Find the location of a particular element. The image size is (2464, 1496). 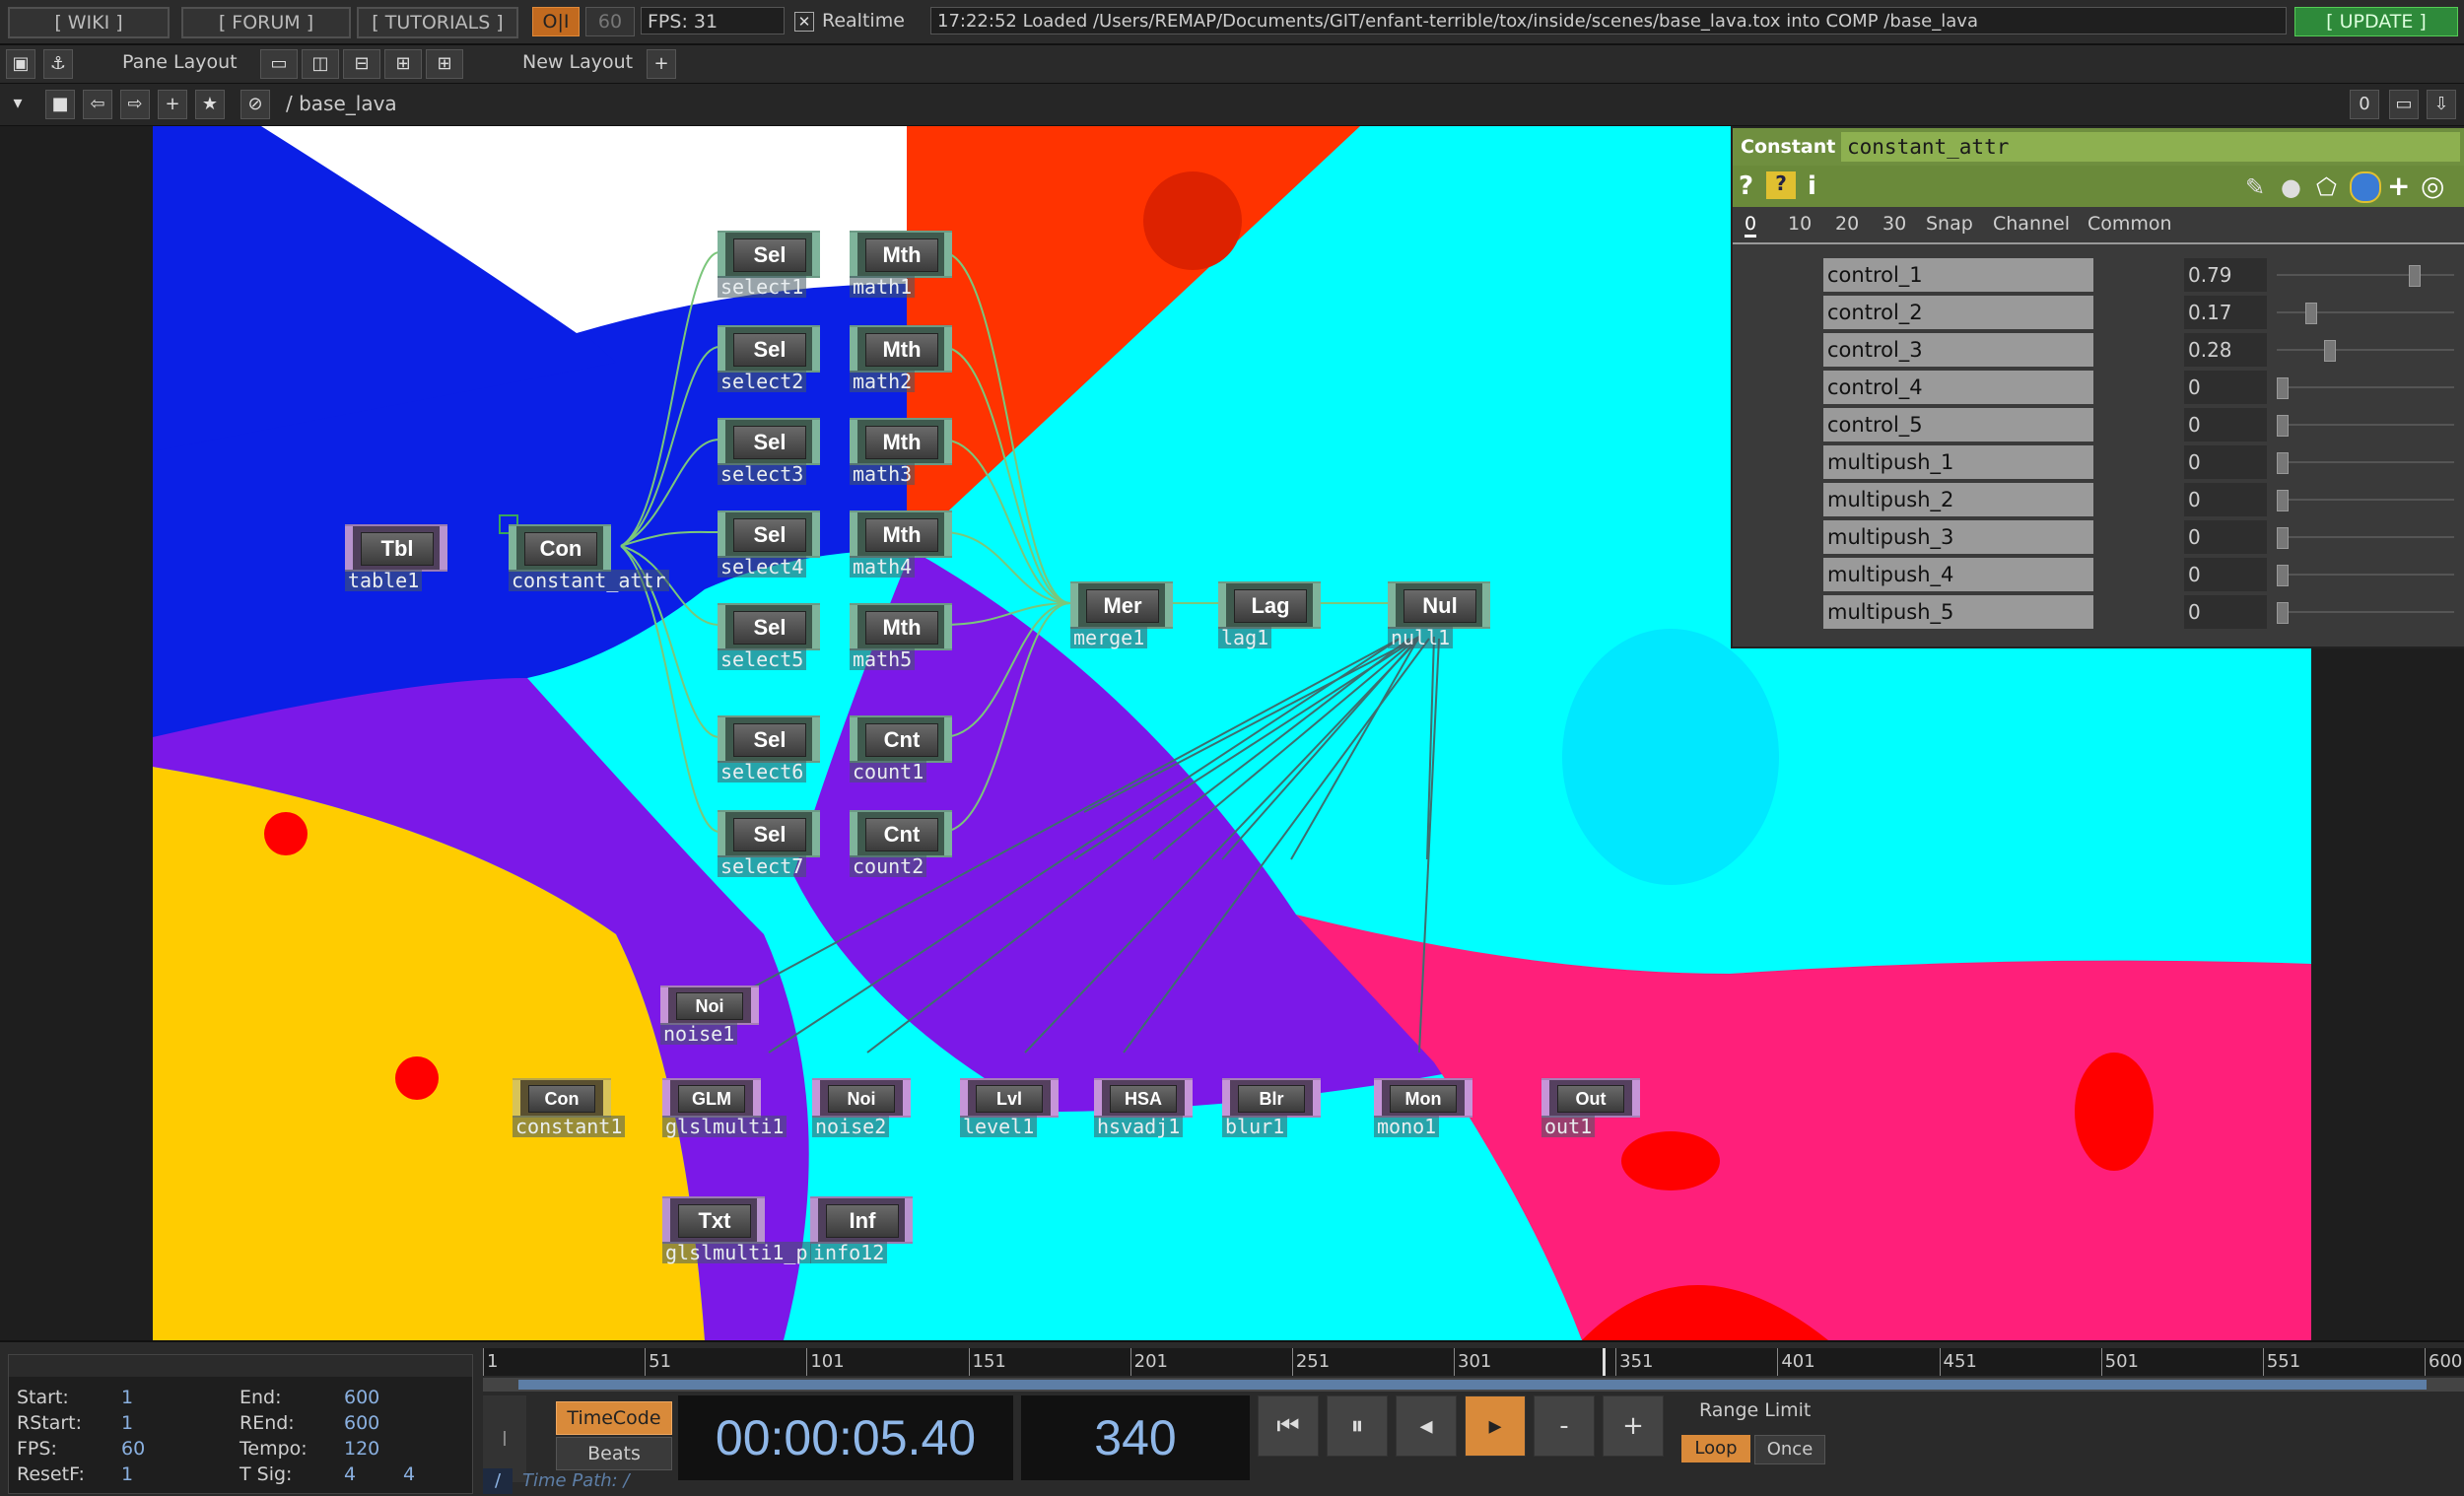

panel-view-icon: ⚓ is located at coordinates (58, 64).